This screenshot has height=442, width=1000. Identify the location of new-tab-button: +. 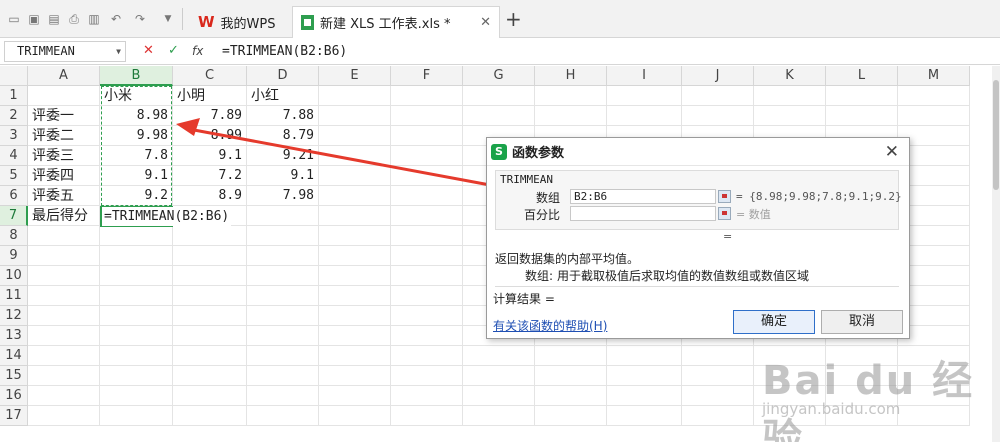
(513, 19).